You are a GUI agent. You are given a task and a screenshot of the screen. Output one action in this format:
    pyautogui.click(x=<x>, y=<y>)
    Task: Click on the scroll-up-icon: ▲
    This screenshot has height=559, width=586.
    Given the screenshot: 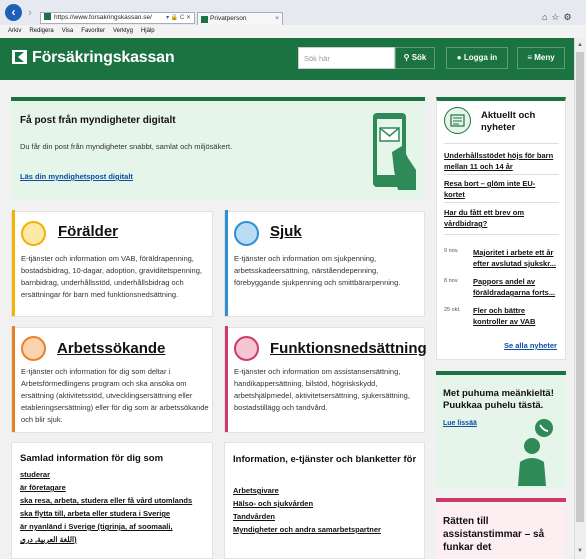 What is the action you would take?
    pyautogui.click(x=580, y=45)
    